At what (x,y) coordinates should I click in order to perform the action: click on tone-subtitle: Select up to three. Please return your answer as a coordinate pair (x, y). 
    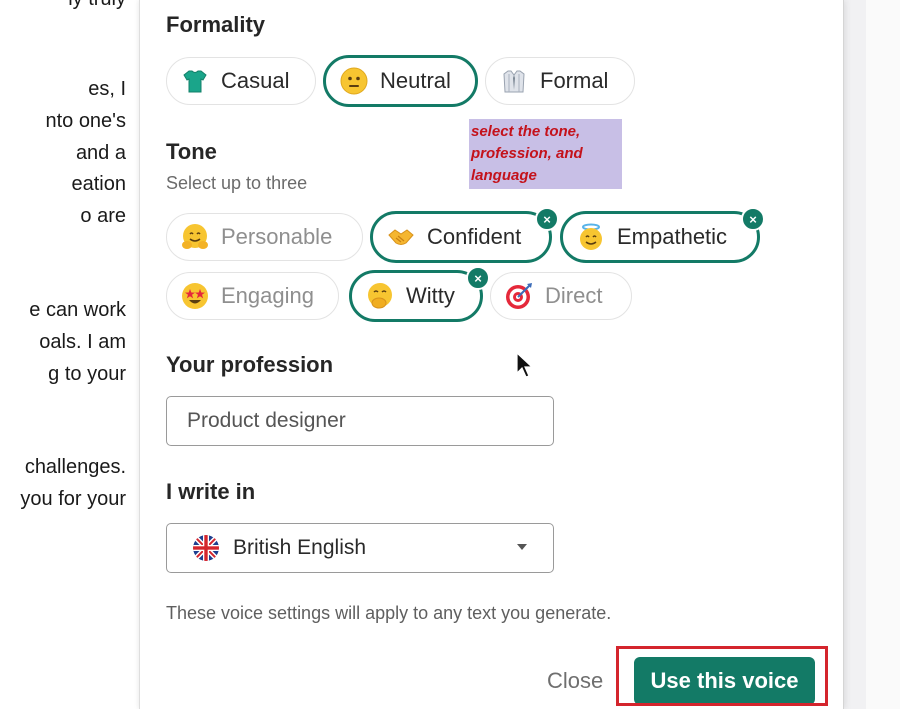
    Looking at the image, I should click on (237, 183).